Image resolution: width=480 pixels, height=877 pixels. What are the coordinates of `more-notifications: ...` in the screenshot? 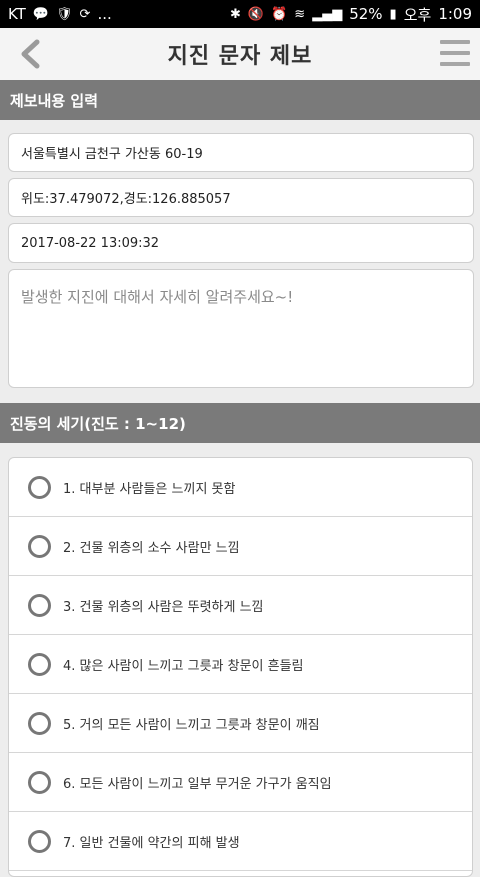 It's located at (104, 14).